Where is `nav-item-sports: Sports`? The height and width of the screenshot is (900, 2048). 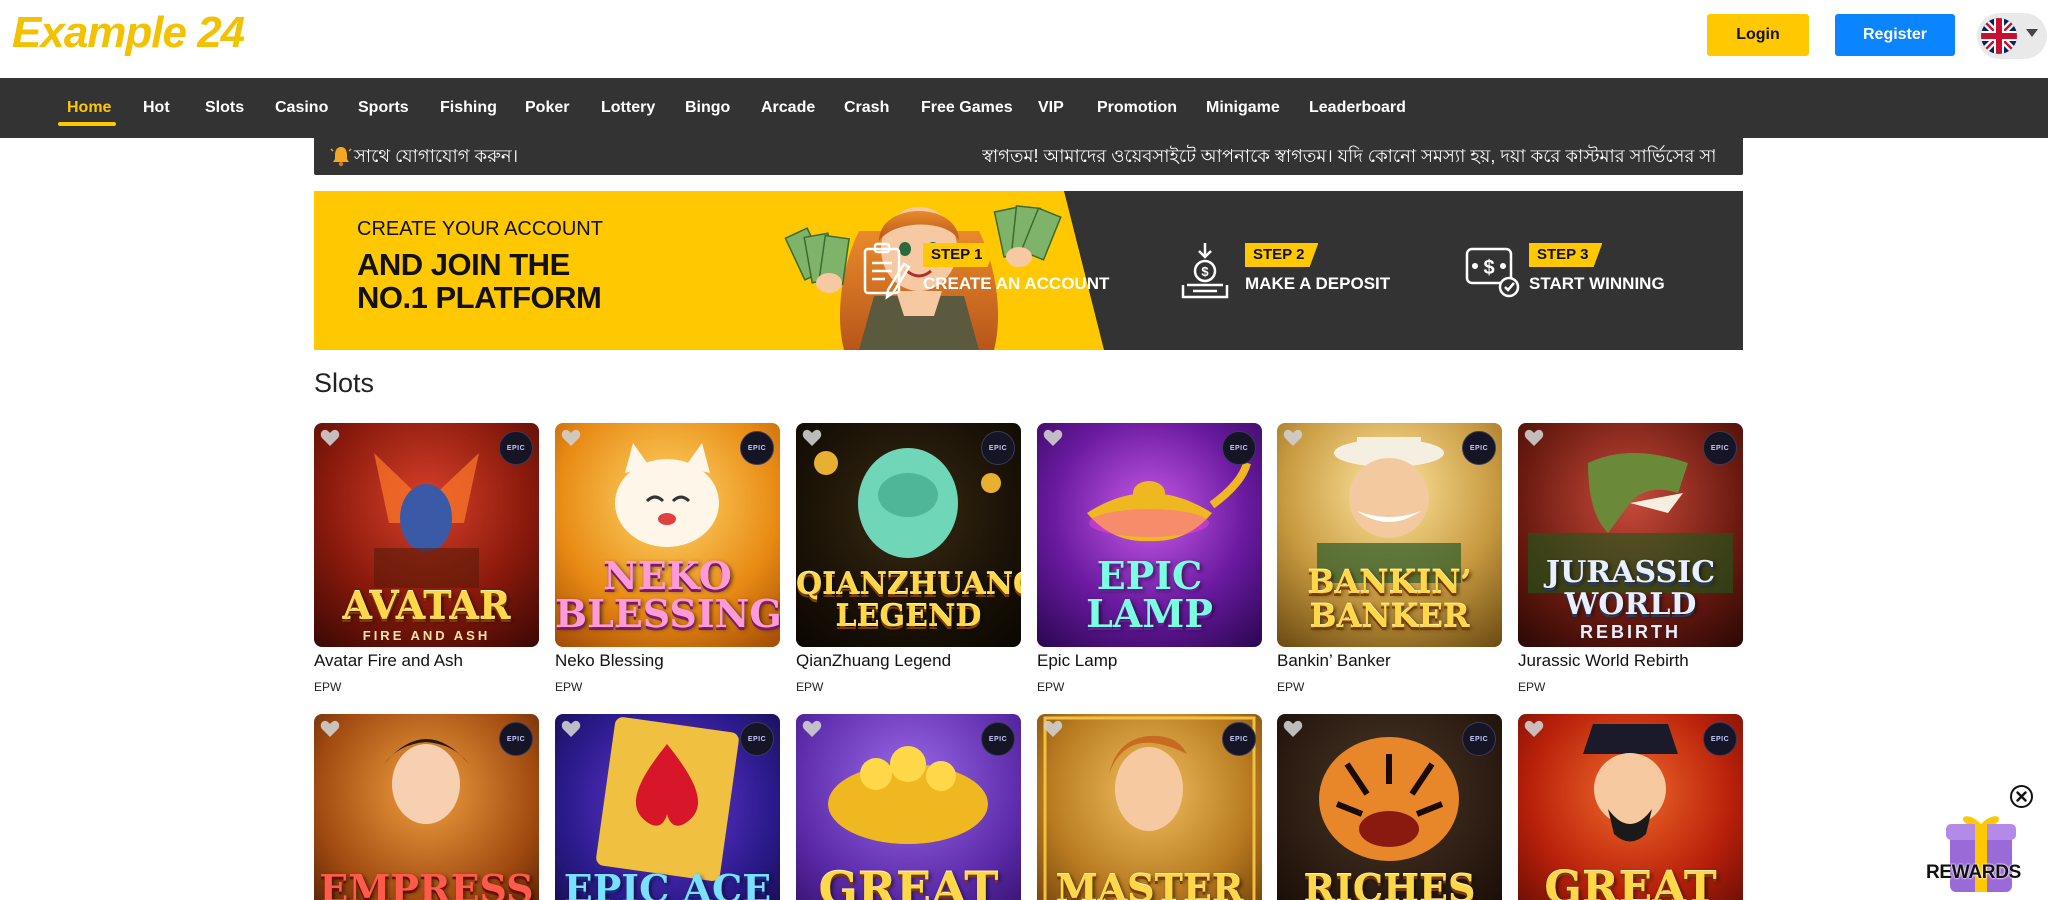
nav-item-sports: Sports is located at coordinates (383, 108).